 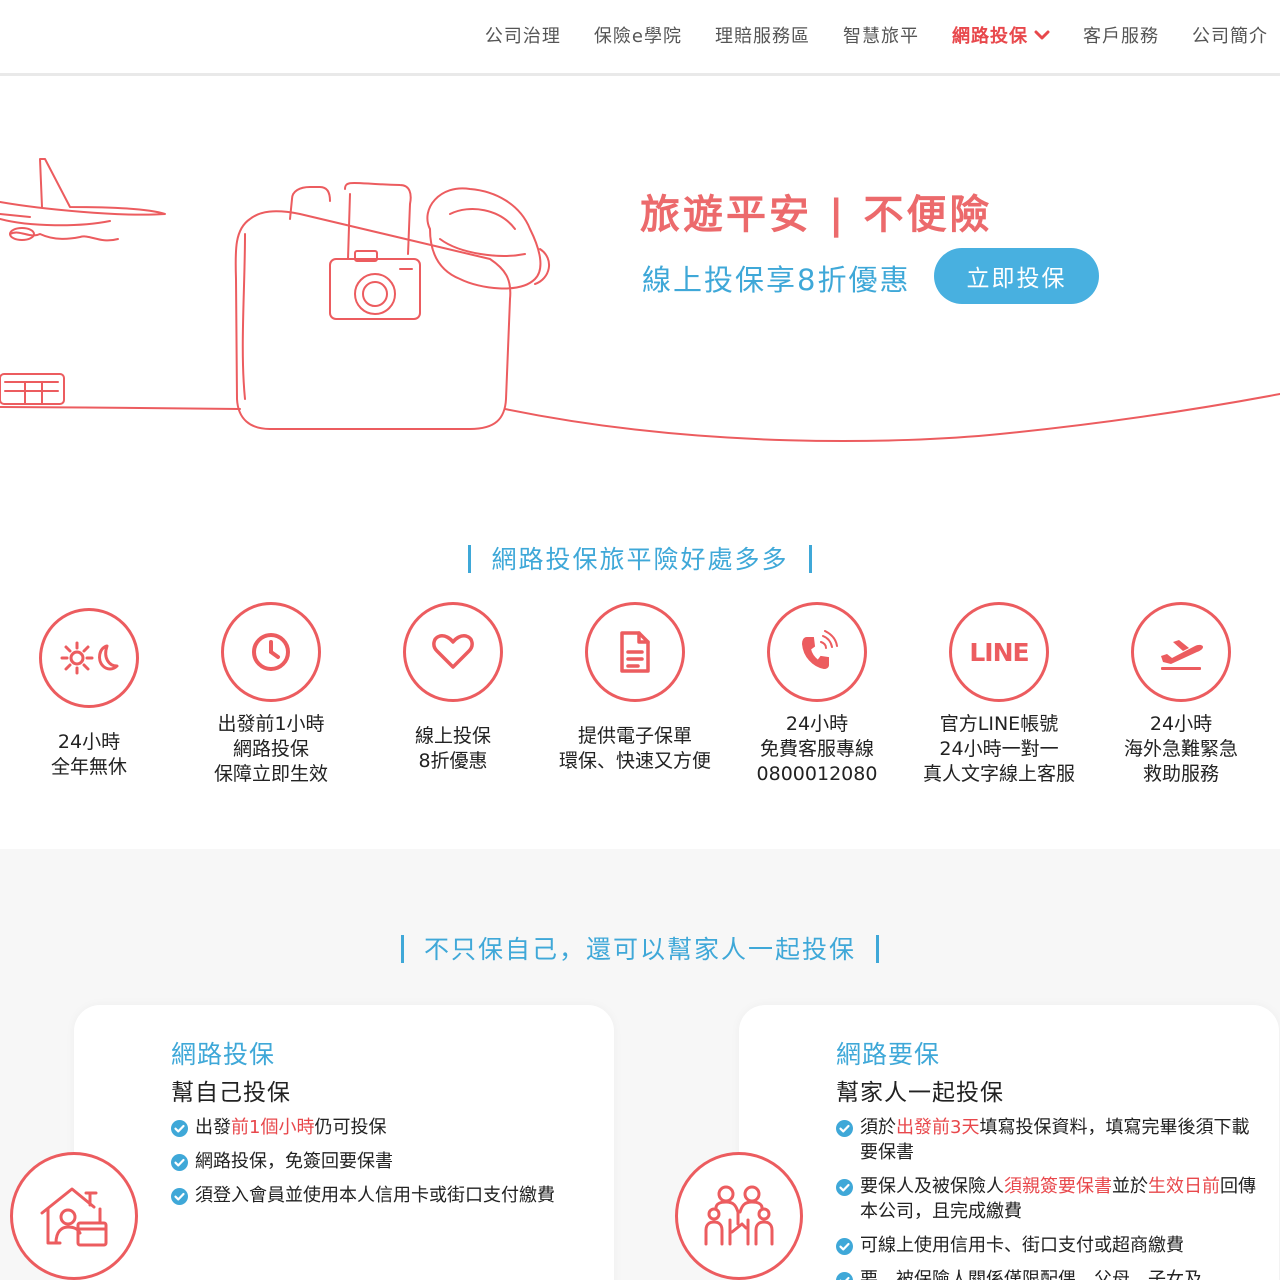 I want to click on benefit-item: 線上投保 8折優惠, so click(x=453, y=688).